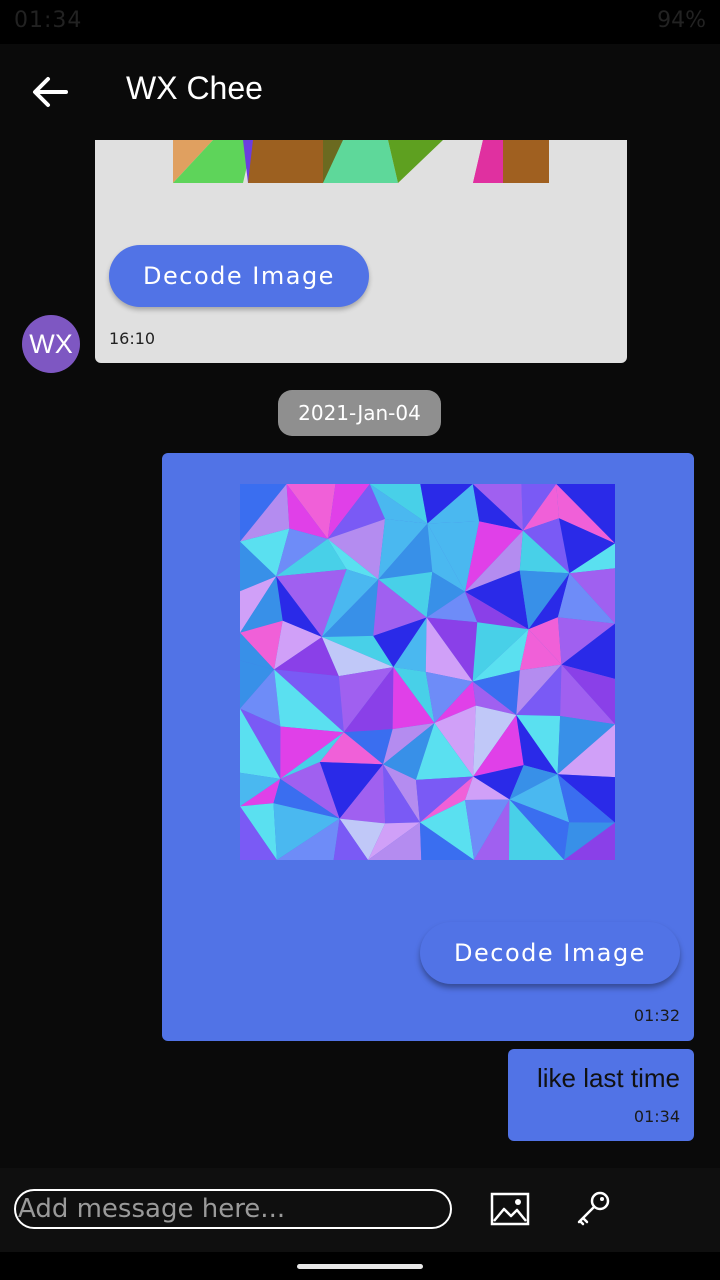  I want to click on back-button, so click(50, 92).